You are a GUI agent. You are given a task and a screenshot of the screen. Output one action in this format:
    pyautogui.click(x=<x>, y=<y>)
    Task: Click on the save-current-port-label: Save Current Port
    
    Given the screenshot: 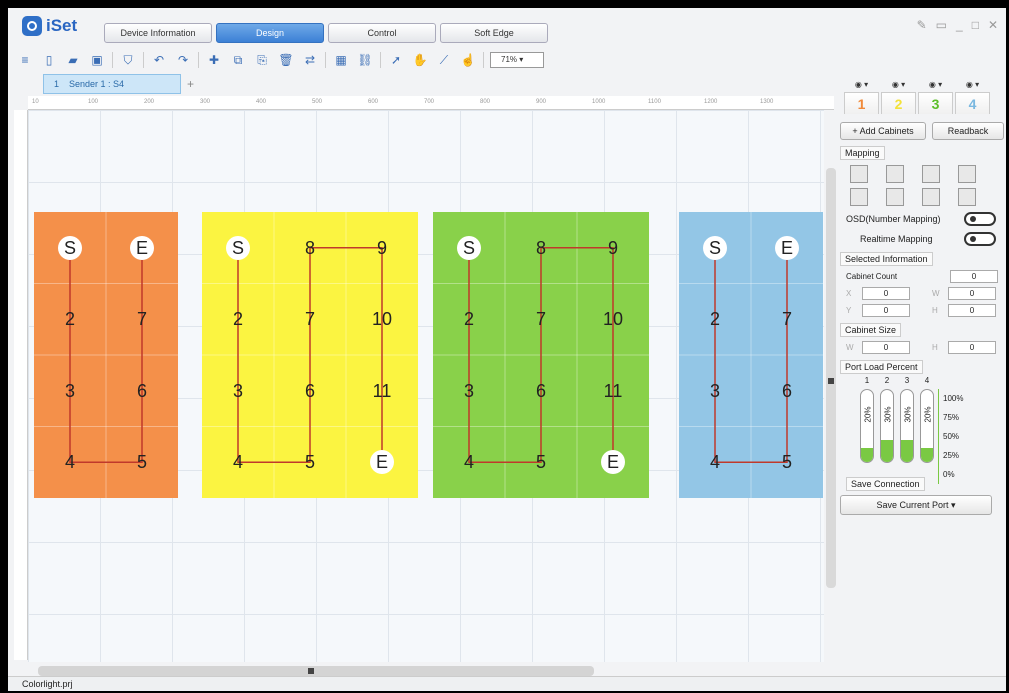 What is the action you would take?
    pyautogui.click(x=912, y=505)
    